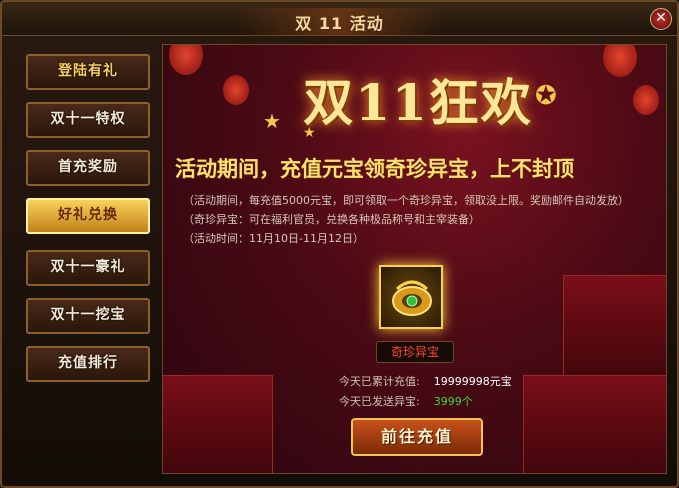 This screenshot has height=488, width=679. I want to click on stat-total-recharge: 今天已累计充值: 19999998元宝, so click(425, 381).